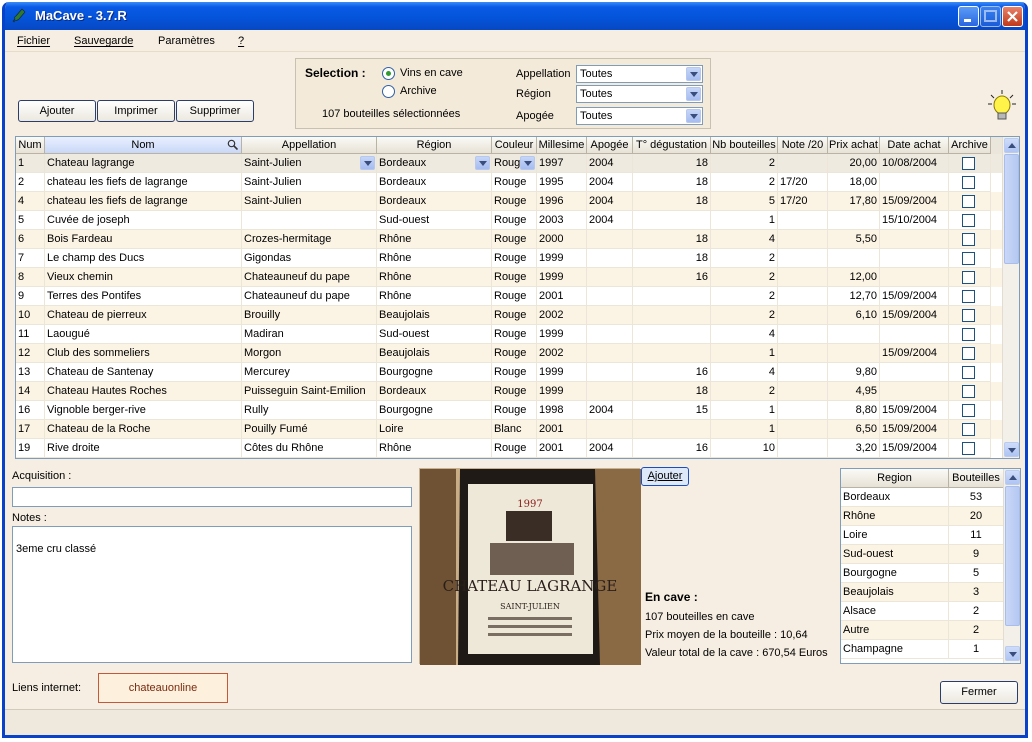 This screenshot has height=742, width=1032. What do you see at coordinates (990, 16) in the screenshot?
I see `maximize-button` at bounding box center [990, 16].